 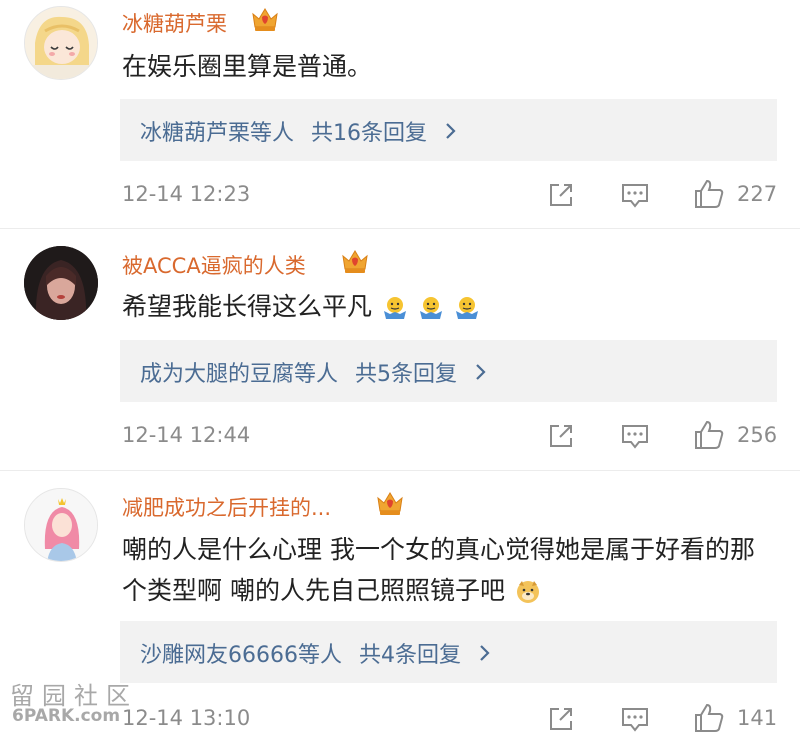 I want to click on avatar-photo, so click(x=61, y=283).